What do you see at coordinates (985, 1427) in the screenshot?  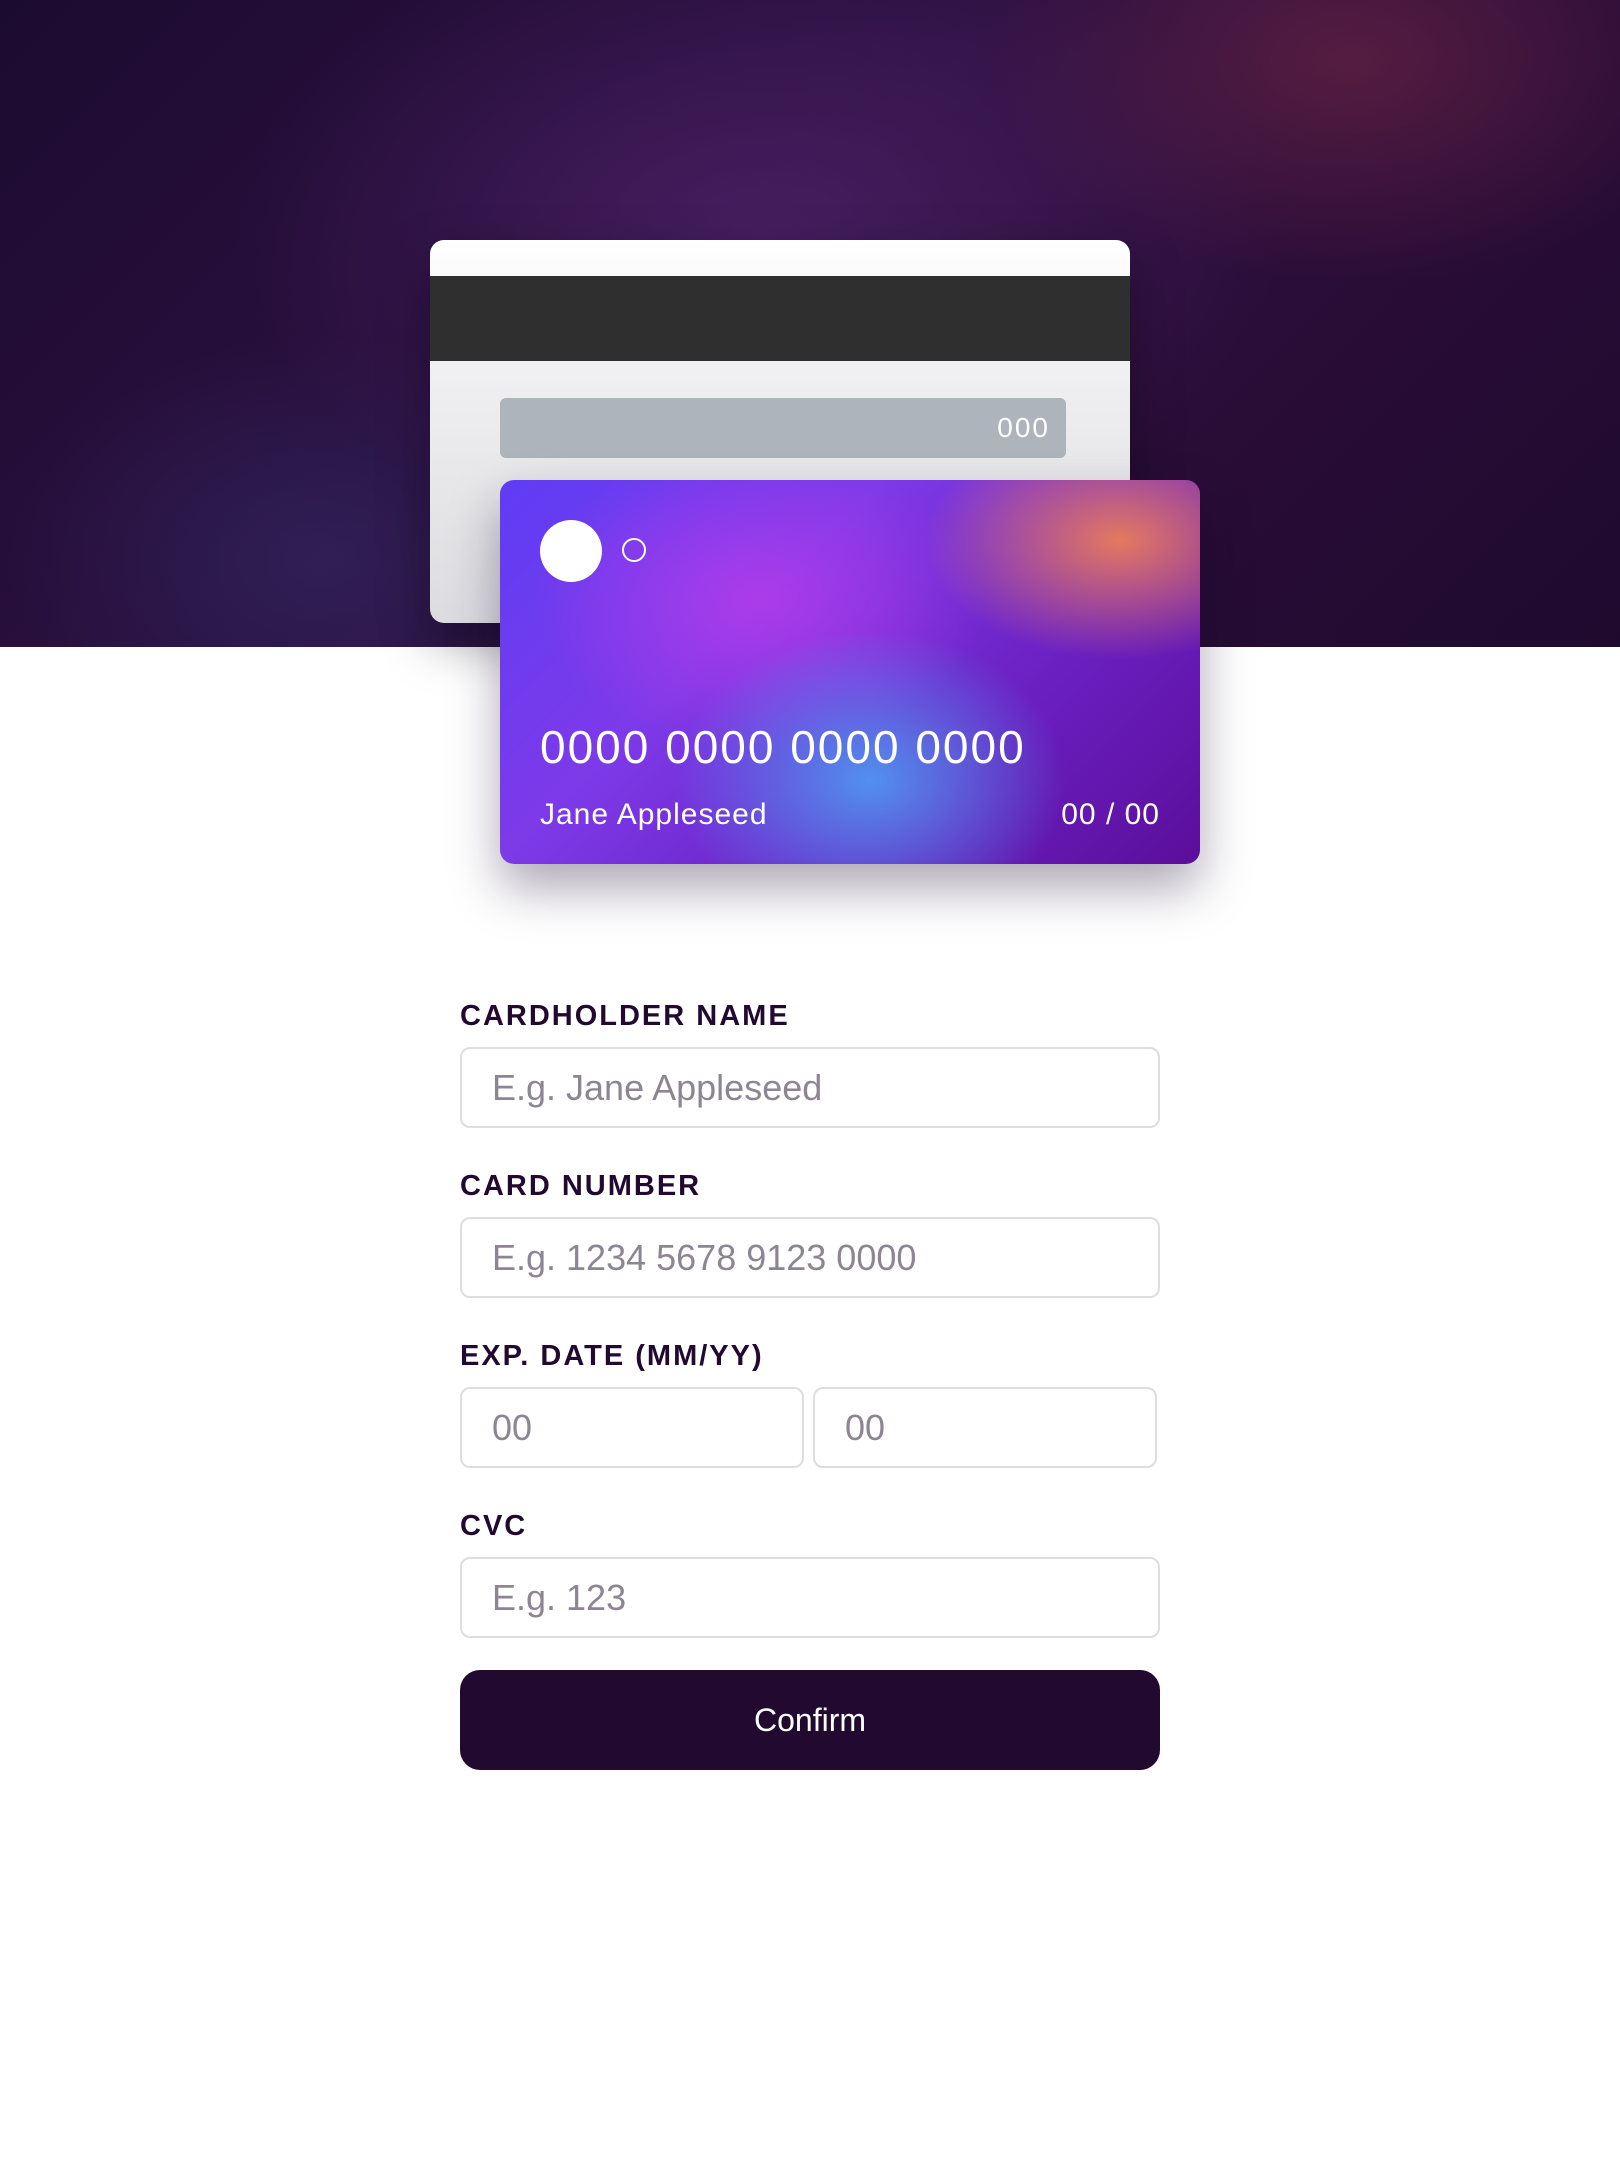 I see `exp-year-input` at bounding box center [985, 1427].